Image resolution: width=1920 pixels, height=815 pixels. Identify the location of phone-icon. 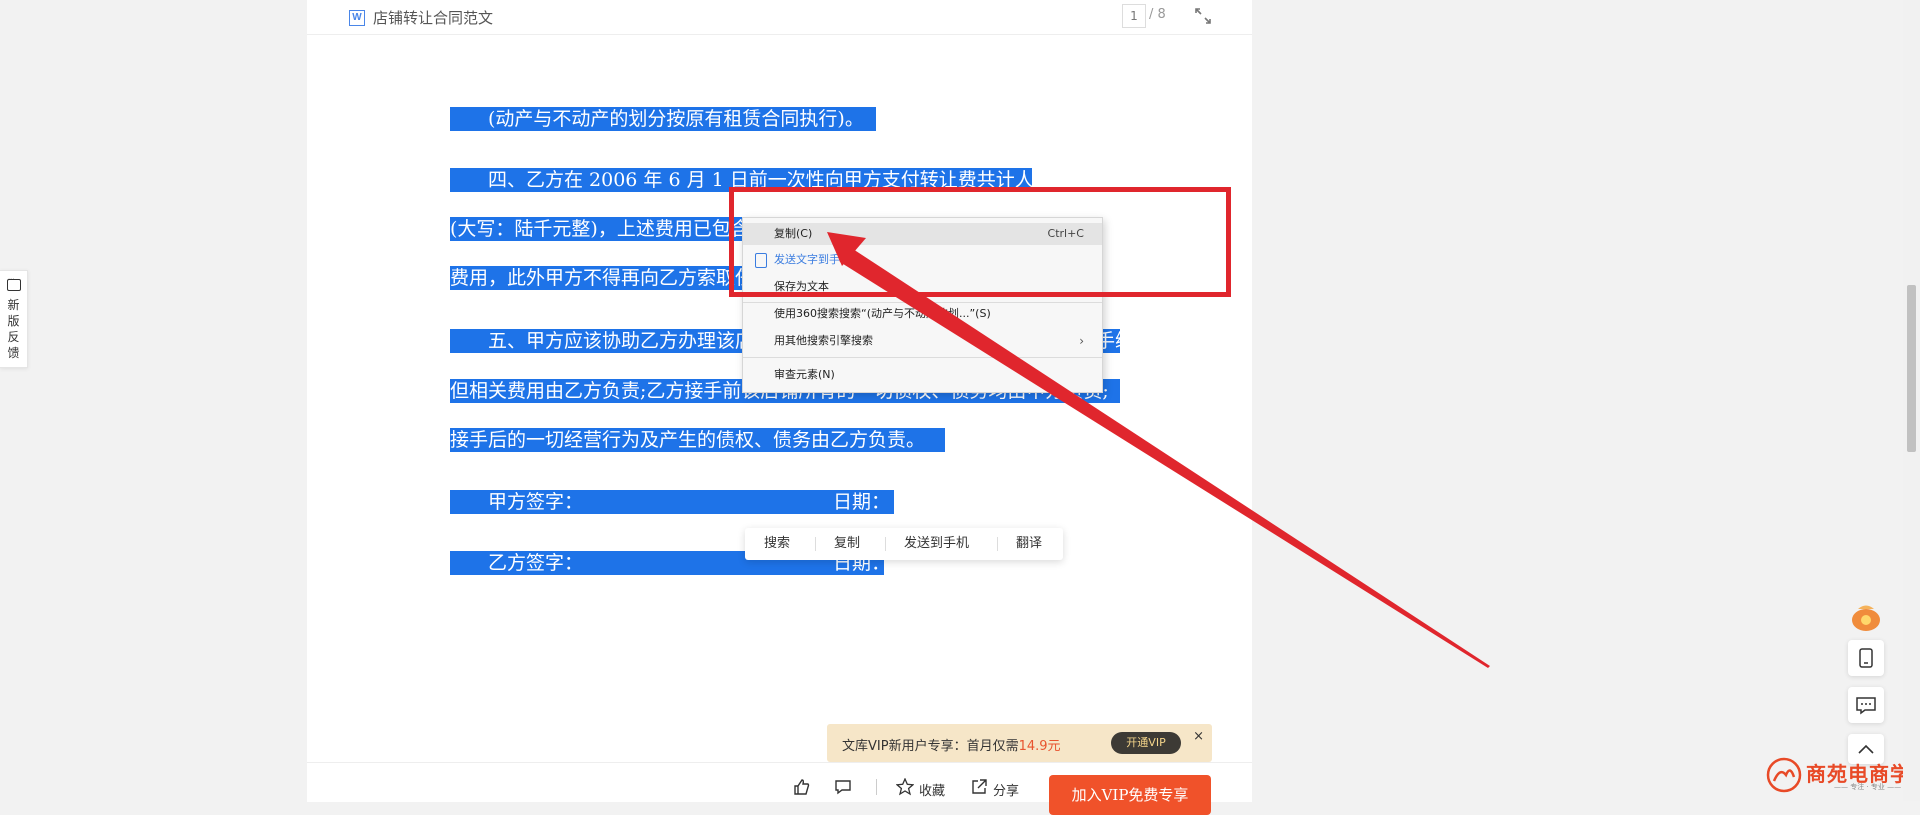
(1866, 658).